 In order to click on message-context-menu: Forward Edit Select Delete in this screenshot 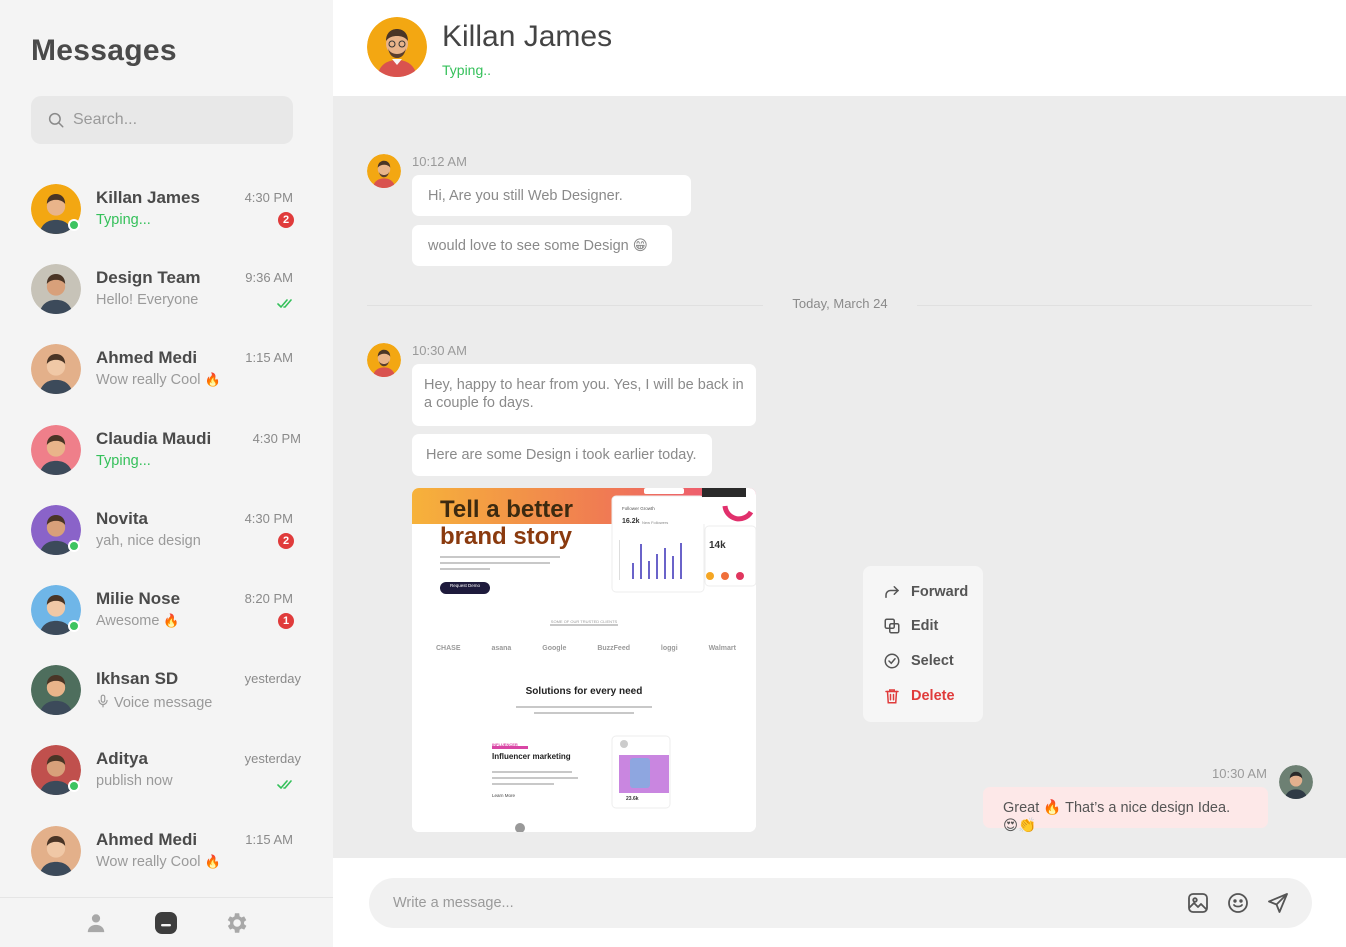, I will do `click(923, 644)`.